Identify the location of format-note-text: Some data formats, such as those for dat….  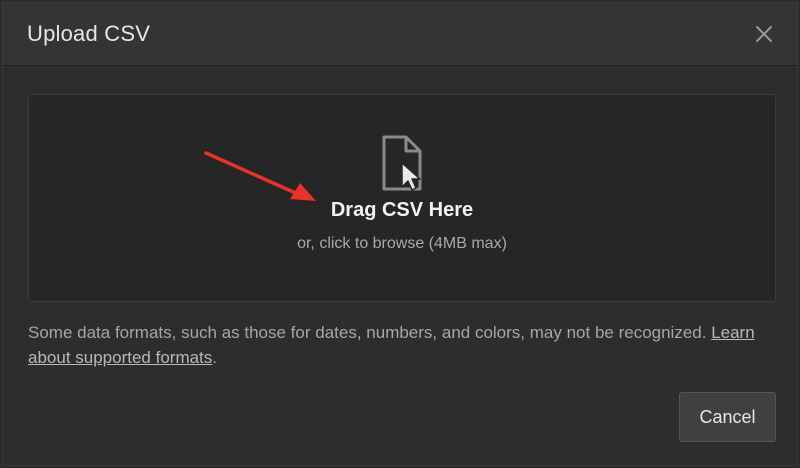
(370, 332).